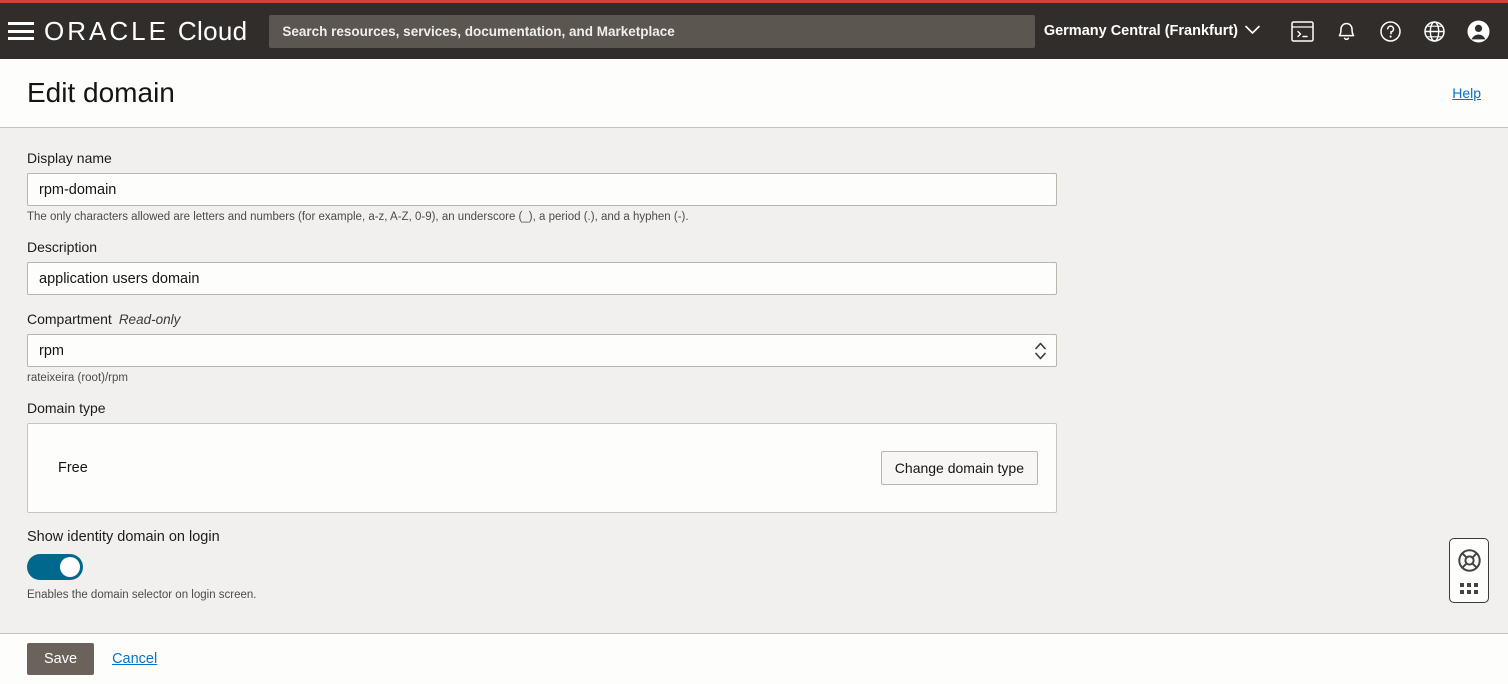  Describe the element at coordinates (542, 278) in the screenshot. I see `description-input` at that location.